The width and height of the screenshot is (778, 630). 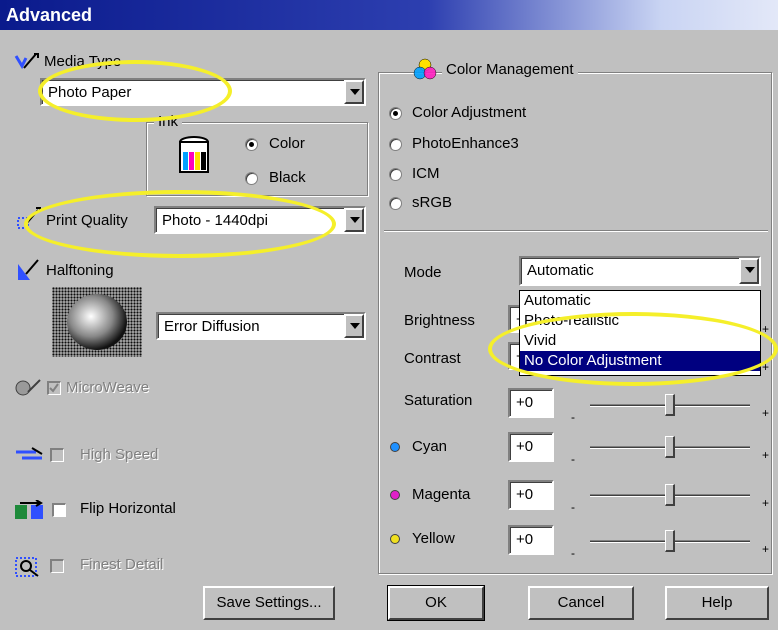 I want to click on ink-bottle-icon, so click(x=194, y=154).